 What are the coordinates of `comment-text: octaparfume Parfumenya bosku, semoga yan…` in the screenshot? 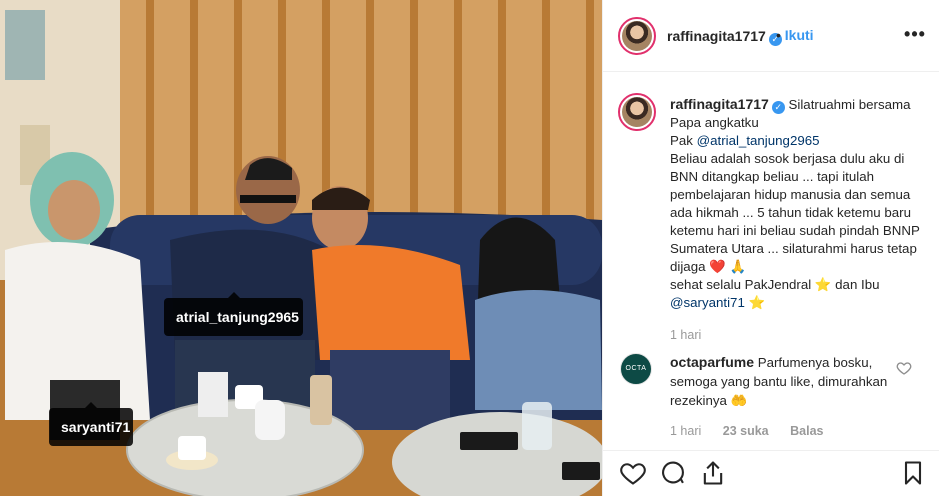 It's located at (782, 381).